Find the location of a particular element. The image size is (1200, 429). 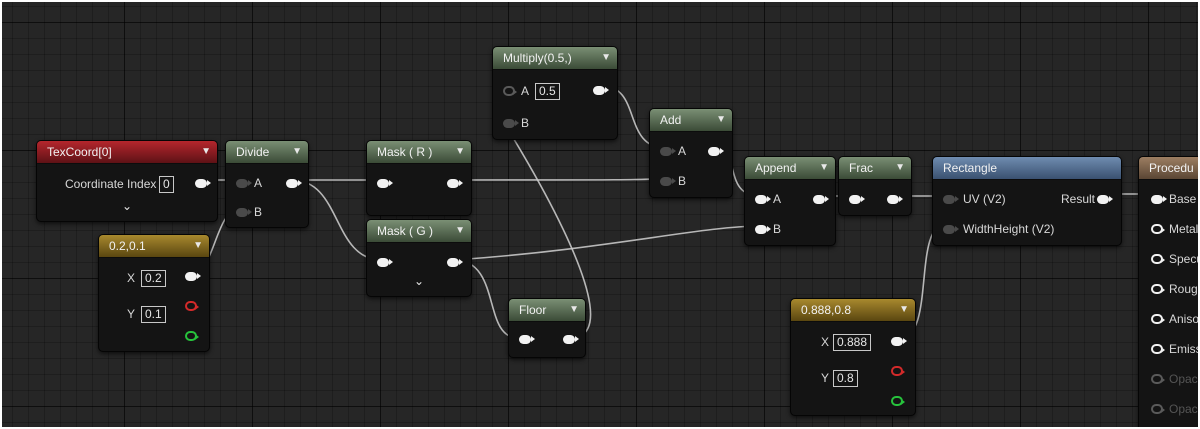

opacity-input-pin is located at coordinates (1158, 379).